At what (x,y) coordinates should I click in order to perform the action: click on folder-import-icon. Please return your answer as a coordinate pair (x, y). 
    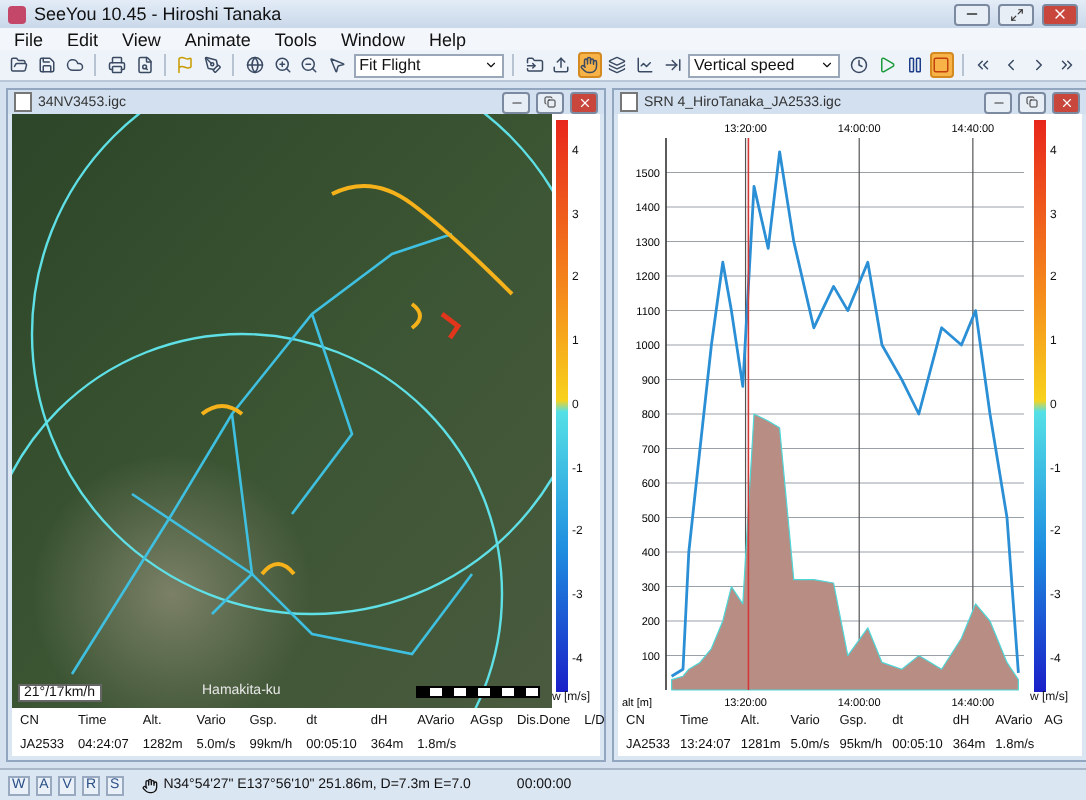
    Looking at the image, I should click on (534, 65).